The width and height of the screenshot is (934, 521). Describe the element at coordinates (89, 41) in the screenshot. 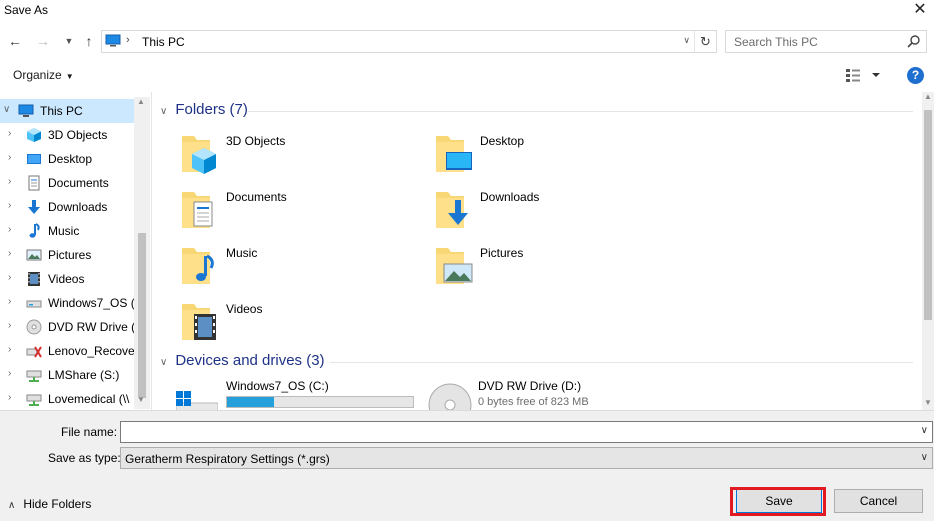

I see `arrow-up-icon: ↑` at that location.